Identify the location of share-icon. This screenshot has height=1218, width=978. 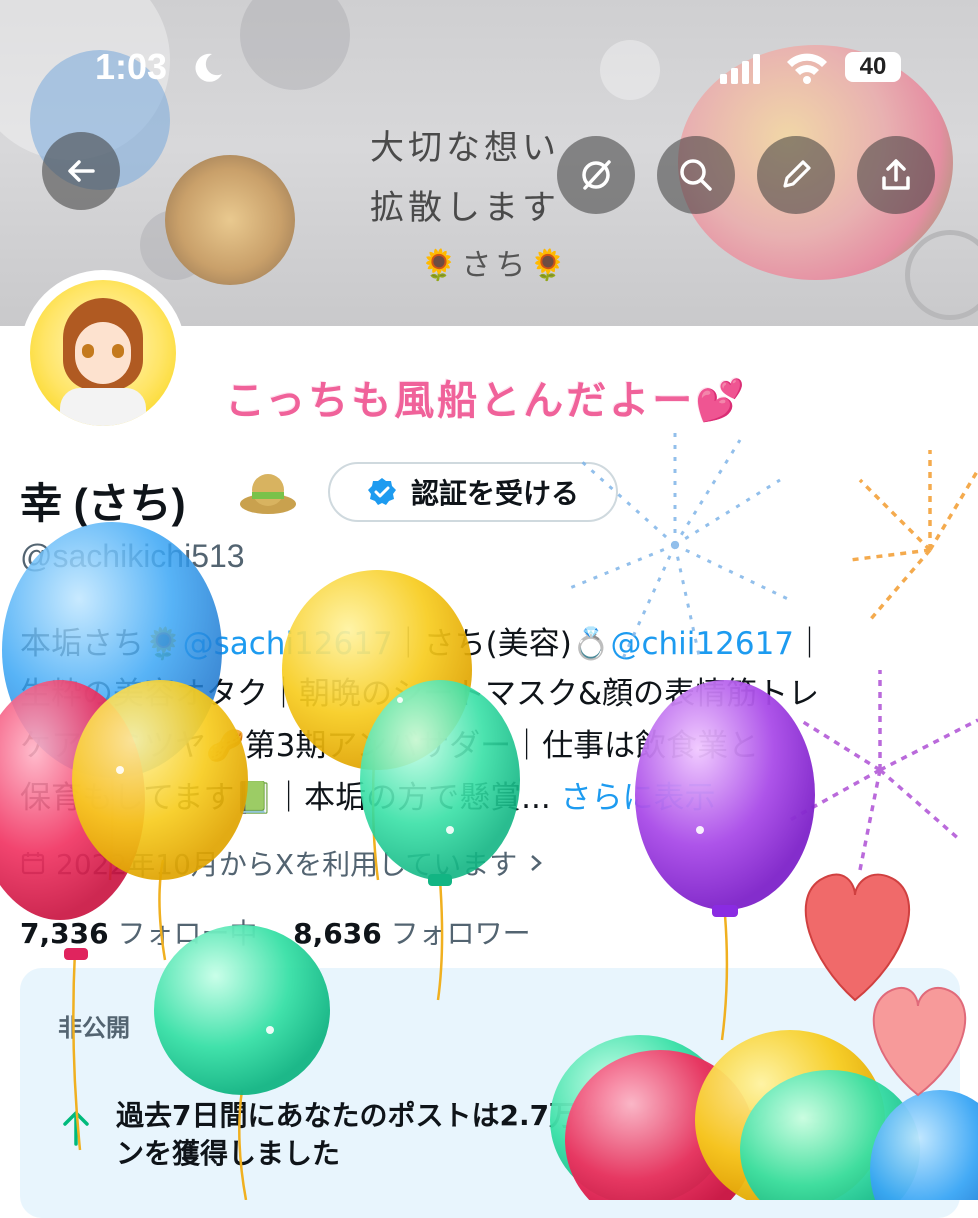
(896, 174).